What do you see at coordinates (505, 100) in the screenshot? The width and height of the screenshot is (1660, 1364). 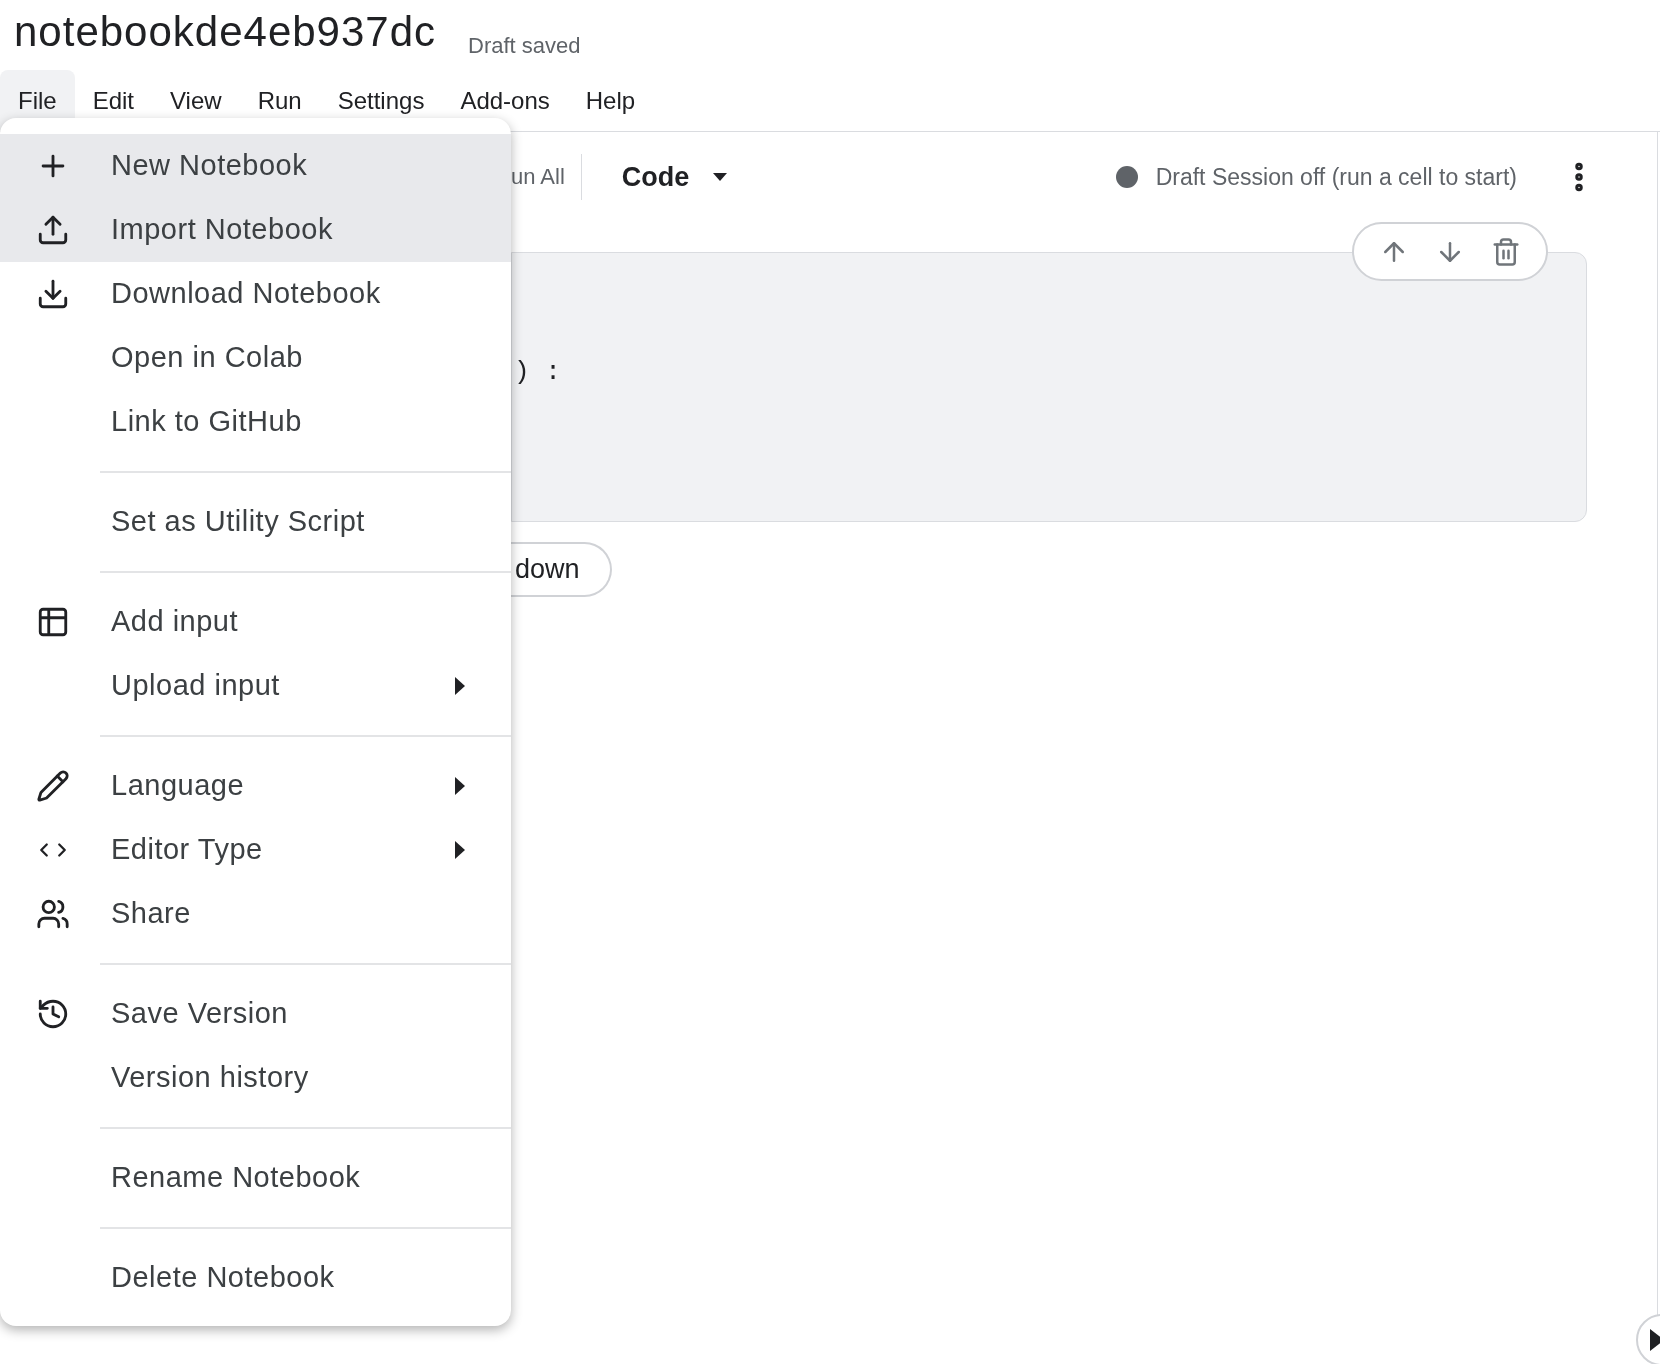 I see `menu-bar-item: Add-ons` at bounding box center [505, 100].